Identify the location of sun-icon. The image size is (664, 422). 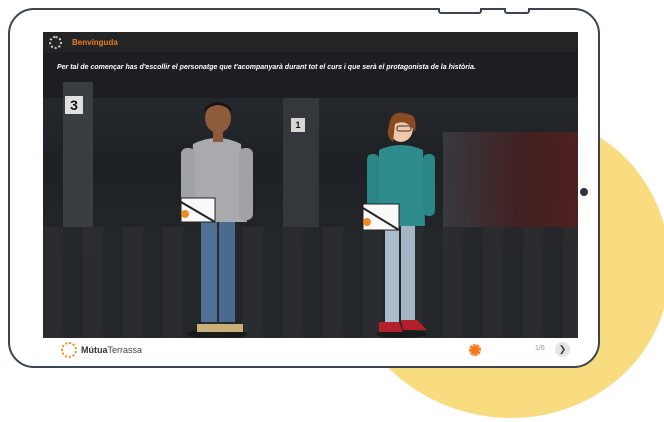
(475, 350).